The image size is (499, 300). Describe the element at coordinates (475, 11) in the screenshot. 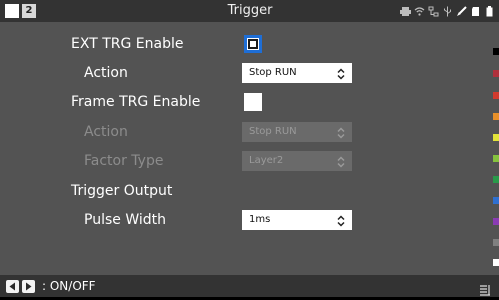

I see `card-icon` at that location.